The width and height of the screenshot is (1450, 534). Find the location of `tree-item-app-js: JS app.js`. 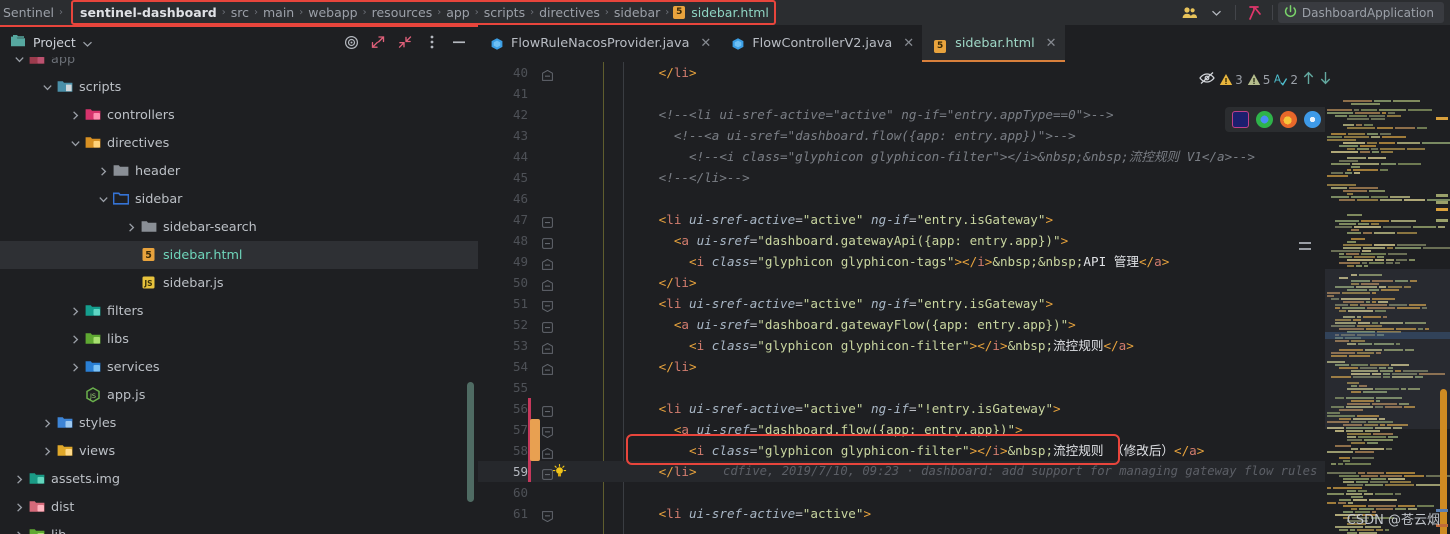

tree-item-app-js: JS app.js is located at coordinates (239, 395).